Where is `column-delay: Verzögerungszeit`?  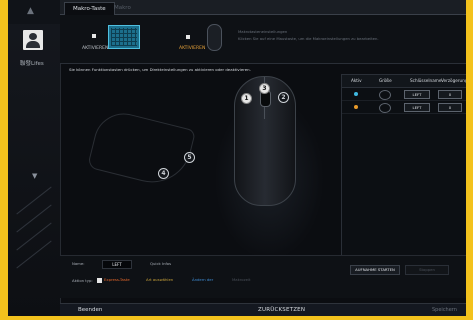 column-delay: Verzögerungszeit is located at coordinates (453, 80).